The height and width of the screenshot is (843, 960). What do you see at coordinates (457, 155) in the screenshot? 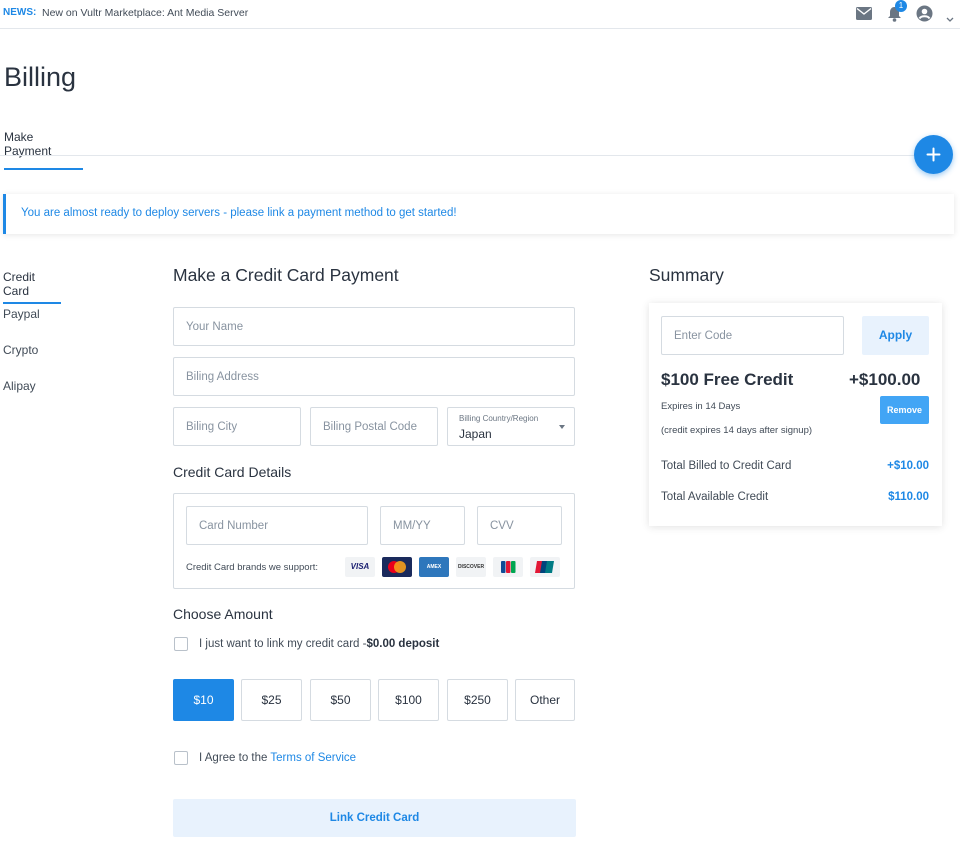
I see `tabs-divider` at bounding box center [457, 155].